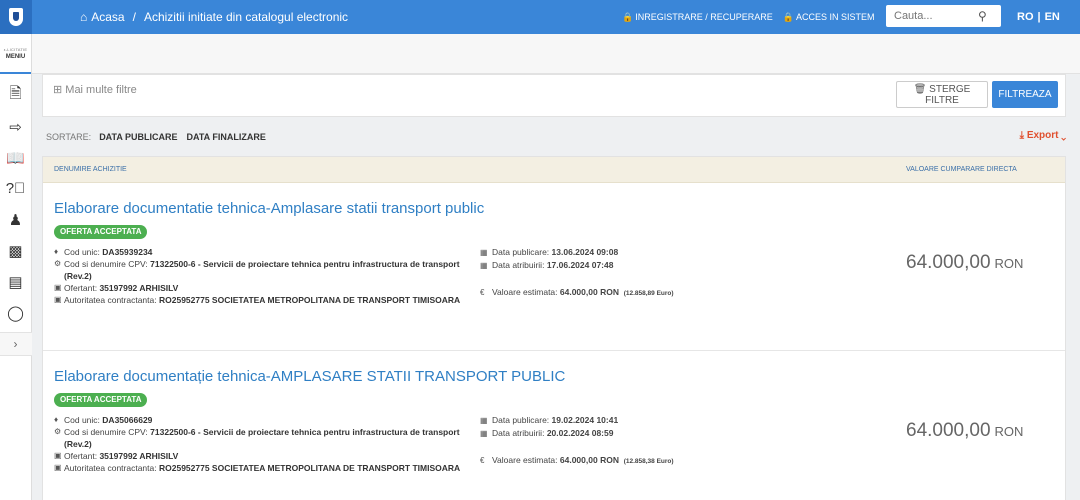 Image resolution: width=1080 pixels, height=500 pixels. What do you see at coordinates (948, 94) in the screenshot?
I see `clear-filters-label: STERGE FILTRE` at bounding box center [948, 94].